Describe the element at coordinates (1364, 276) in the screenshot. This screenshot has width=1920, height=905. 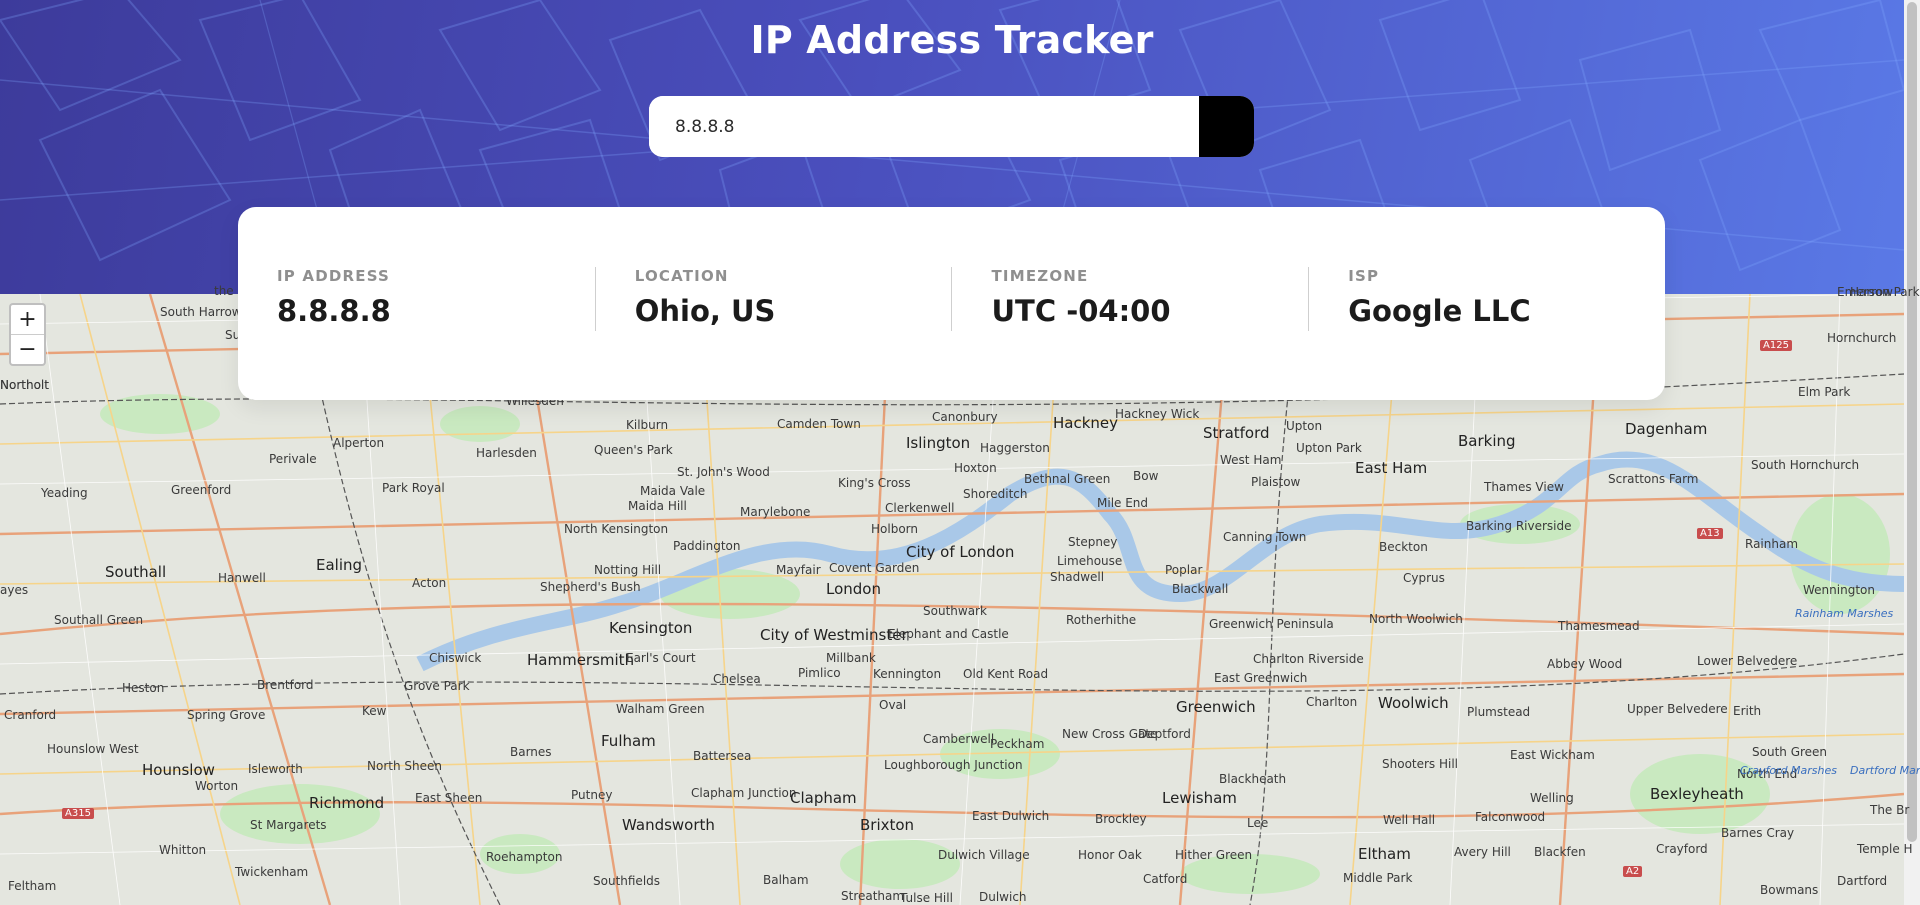
I see `isp-label: ISP` at that location.